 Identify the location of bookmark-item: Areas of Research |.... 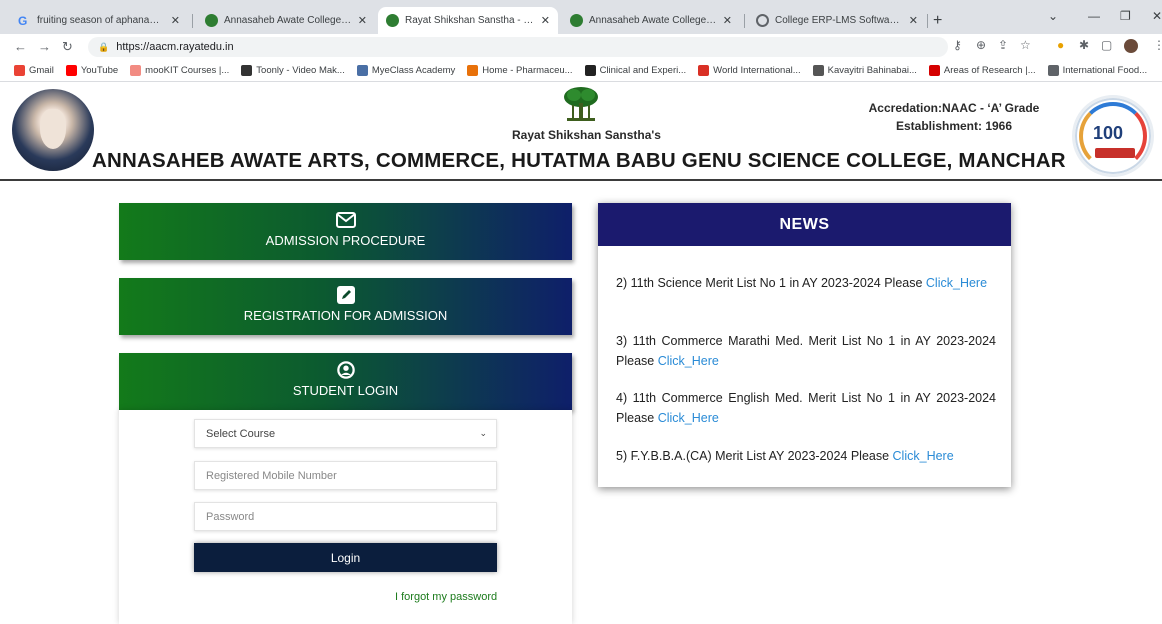
(982, 70).